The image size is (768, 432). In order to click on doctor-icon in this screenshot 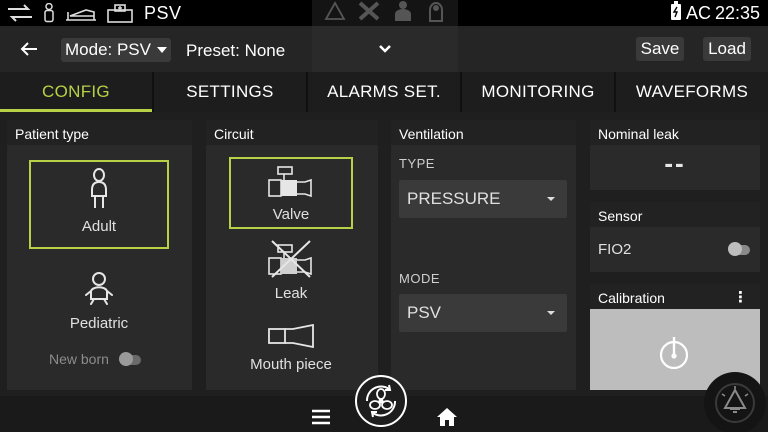, I will do `click(403, 13)`.